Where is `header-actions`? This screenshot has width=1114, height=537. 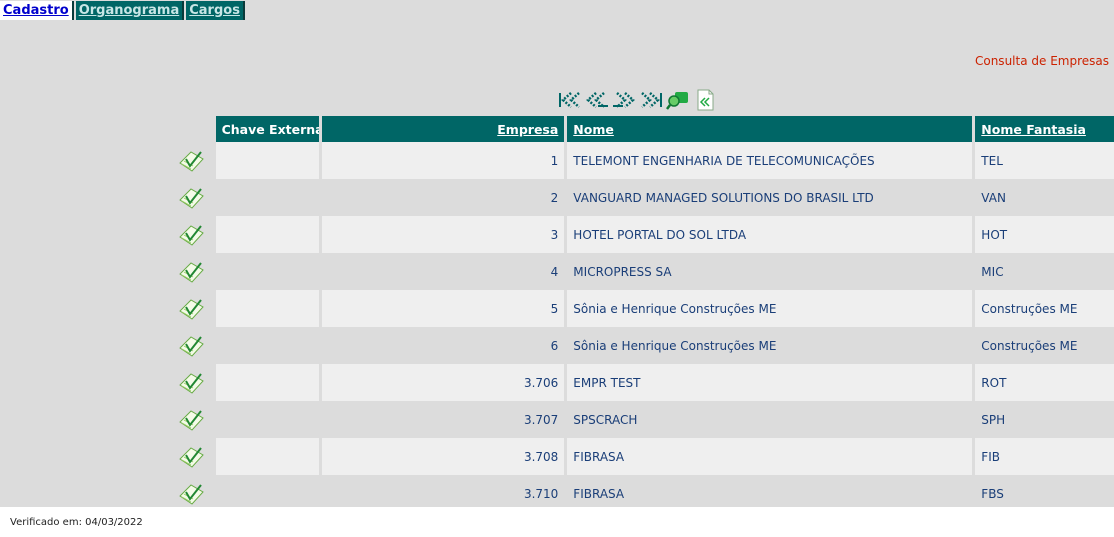 header-actions is located at coordinates (191, 129).